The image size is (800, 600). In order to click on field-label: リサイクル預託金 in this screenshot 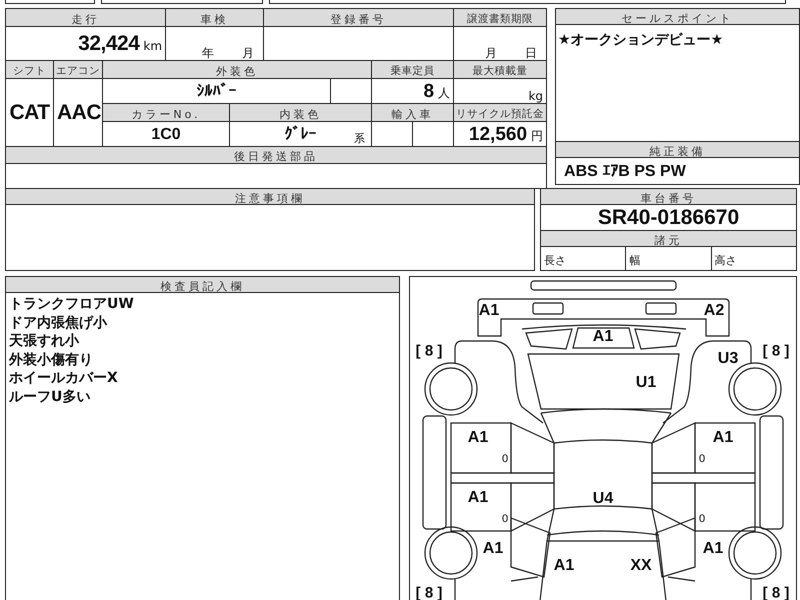, I will do `click(500, 114)`.